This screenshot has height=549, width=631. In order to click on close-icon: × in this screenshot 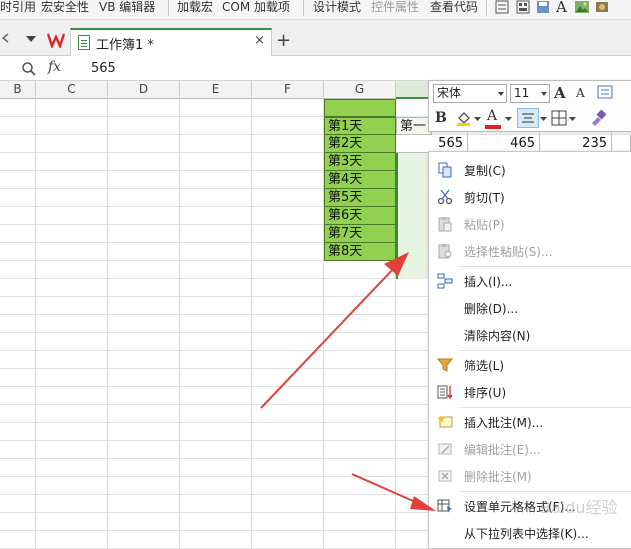, I will do `click(259, 40)`.